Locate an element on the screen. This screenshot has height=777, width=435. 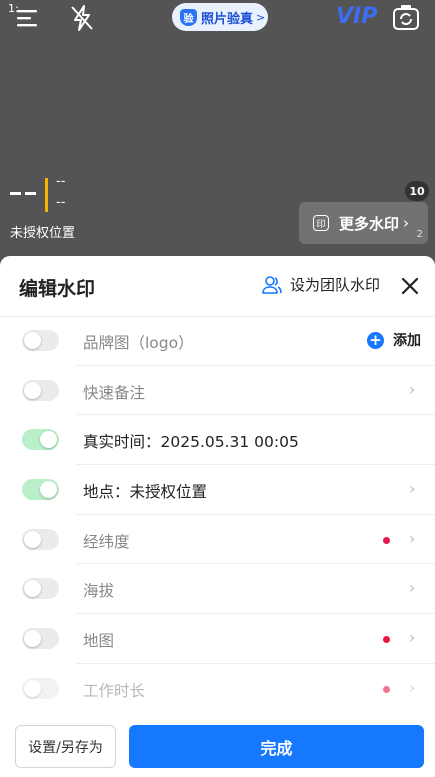
more-watermarks-sub: 2 is located at coordinates (419, 234).